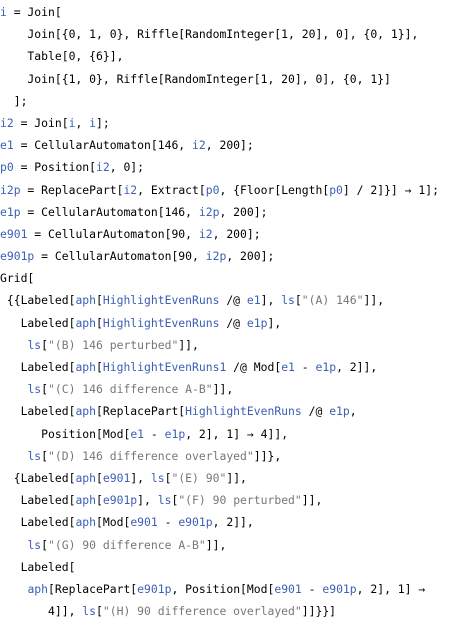 This screenshot has width=473, height=622. What do you see at coordinates (175, 433) in the screenshot?
I see `code-symbol: e1p` at bounding box center [175, 433].